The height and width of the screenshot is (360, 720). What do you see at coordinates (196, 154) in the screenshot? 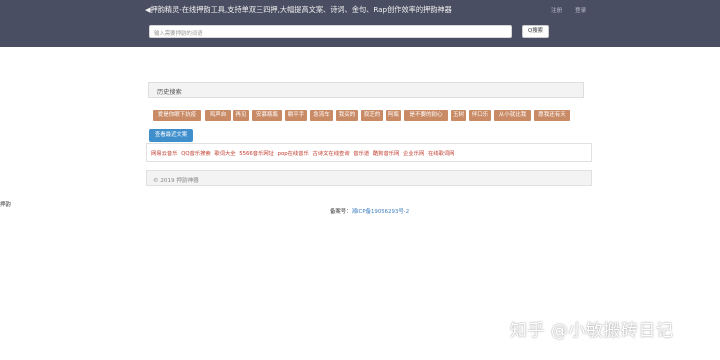
I see `friend-link: QQ音乐搜索` at bounding box center [196, 154].